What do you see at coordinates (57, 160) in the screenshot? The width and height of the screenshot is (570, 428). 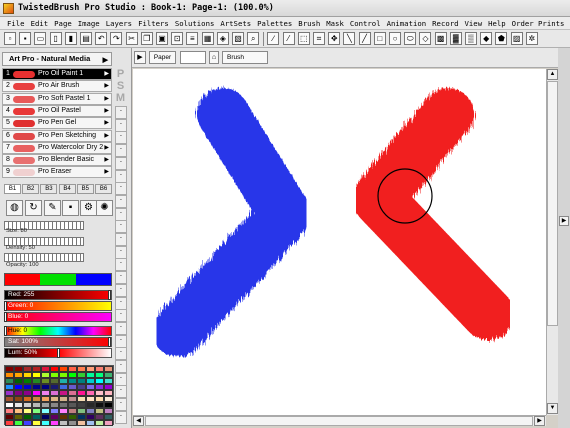 I see `brush-item-pro-blender-basic: 8 Pro Blender Basic ▶` at bounding box center [57, 160].